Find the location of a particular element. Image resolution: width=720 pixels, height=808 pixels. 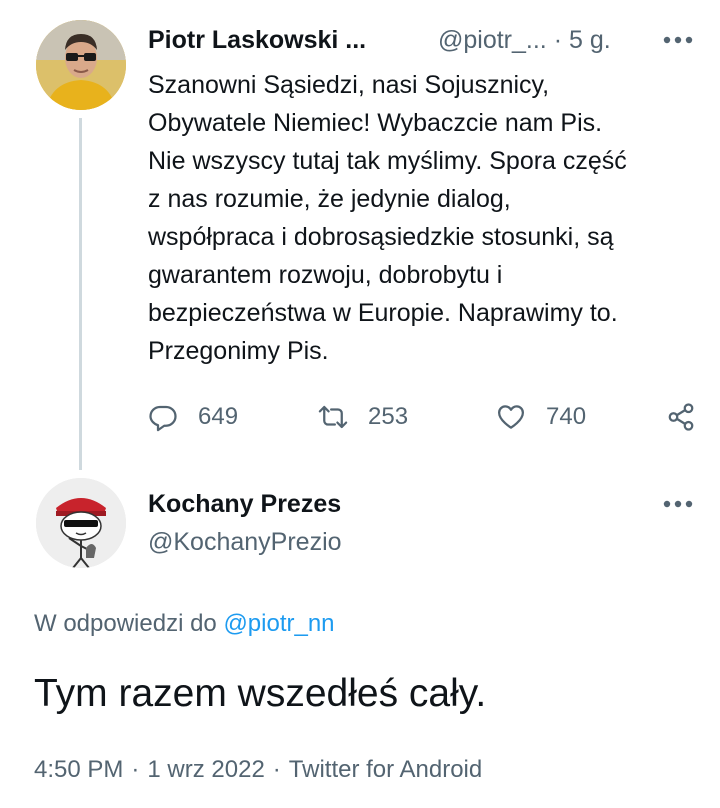

tweet-text-line: gwarantem rozwoju, dobrobytu i is located at coordinates (325, 275).